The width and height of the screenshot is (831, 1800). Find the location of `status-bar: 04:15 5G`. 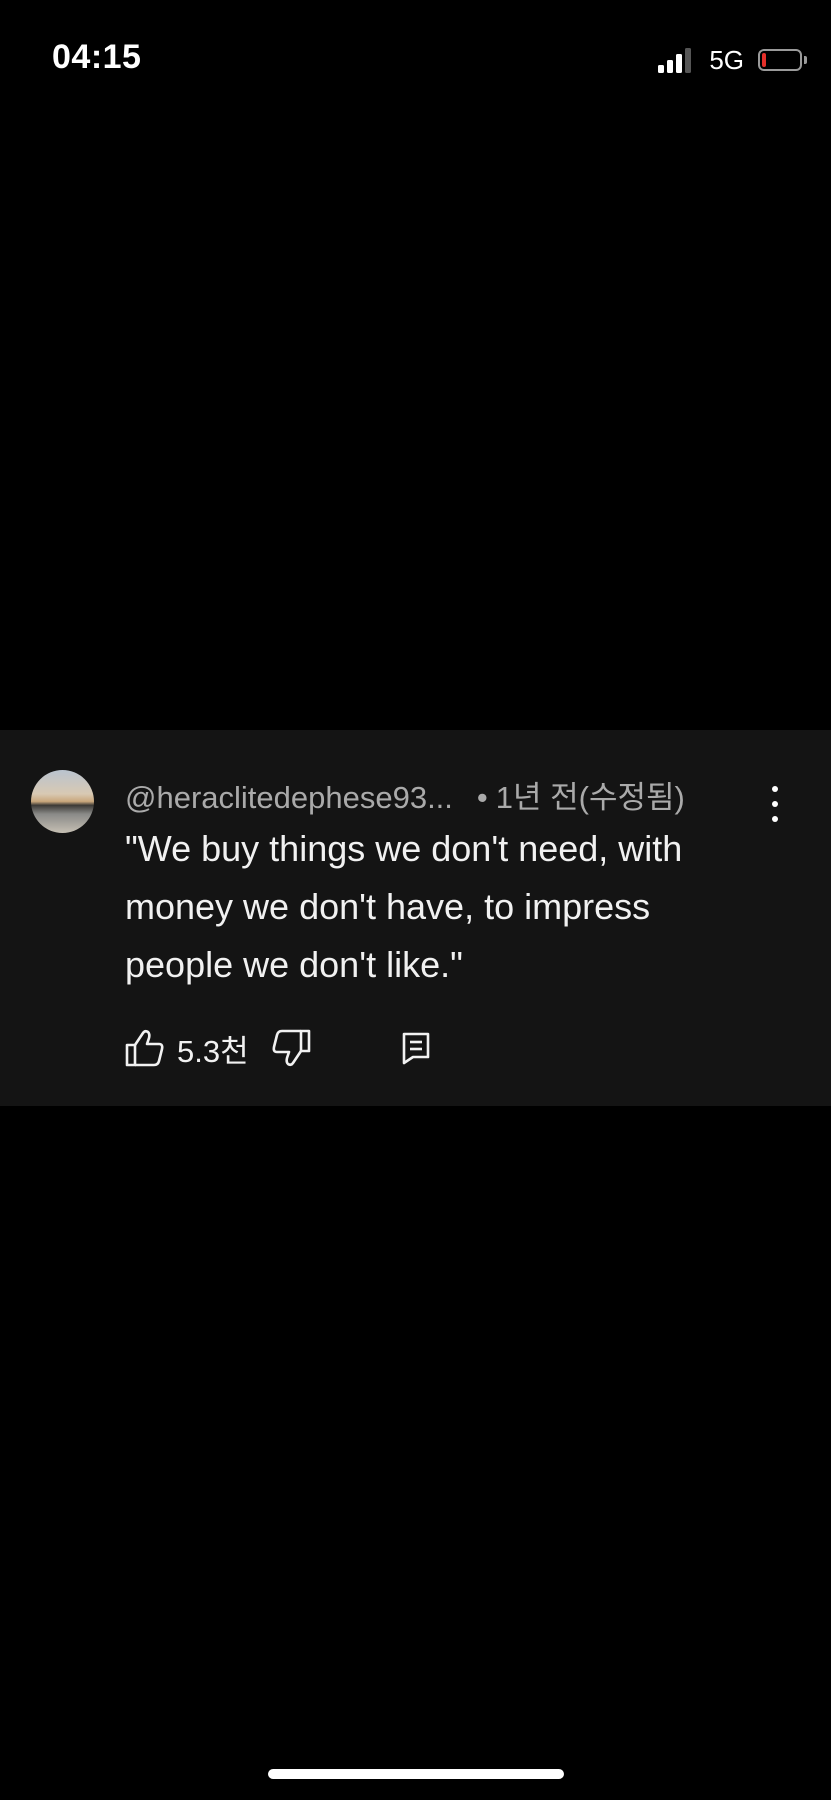

status-bar: 04:15 5G is located at coordinates (415, 60).